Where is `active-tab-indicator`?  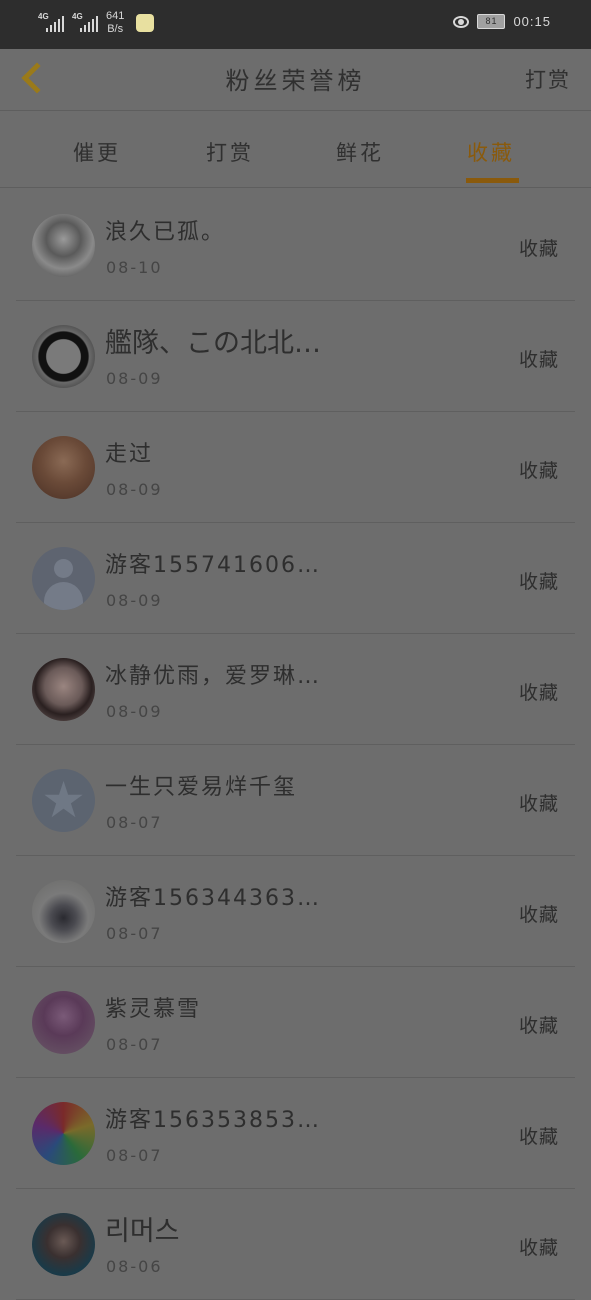 active-tab-indicator is located at coordinates (492, 180).